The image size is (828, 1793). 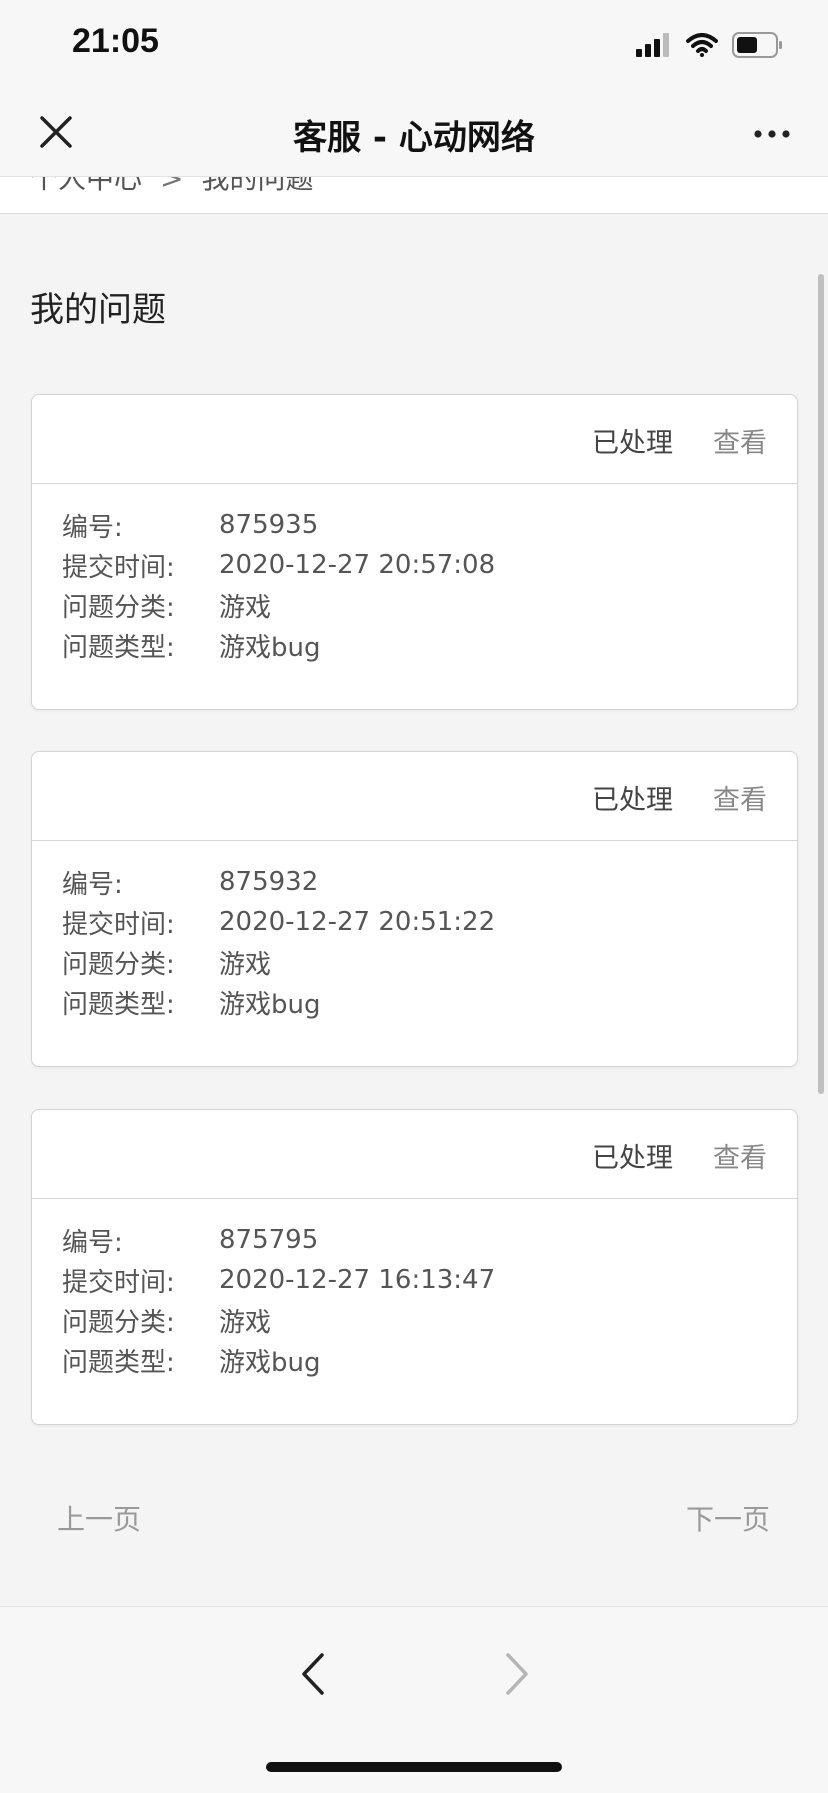 What do you see at coordinates (414, 195) in the screenshot?
I see `breadcrumb-strip: 个人中心 > 我的问题` at bounding box center [414, 195].